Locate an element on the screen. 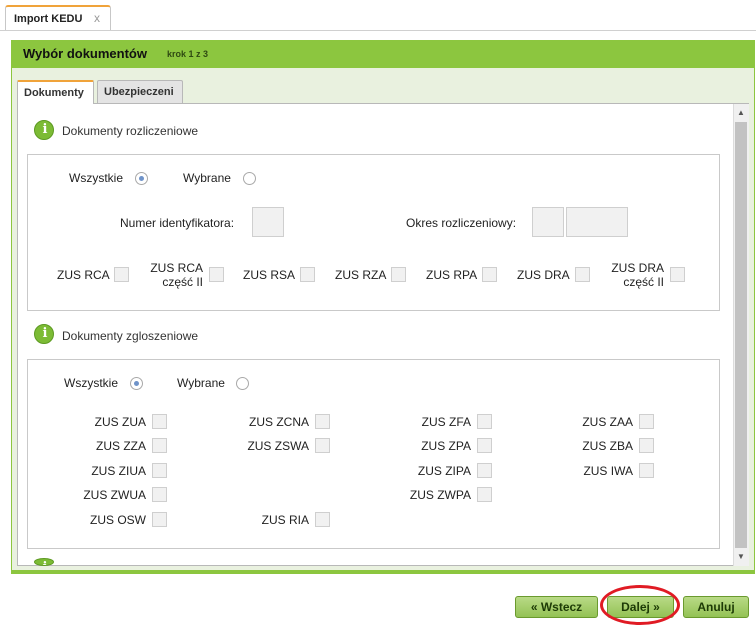 This screenshot has height=626, width=756. doc-label: ZUS RPA is located at coordinates (452, 275).